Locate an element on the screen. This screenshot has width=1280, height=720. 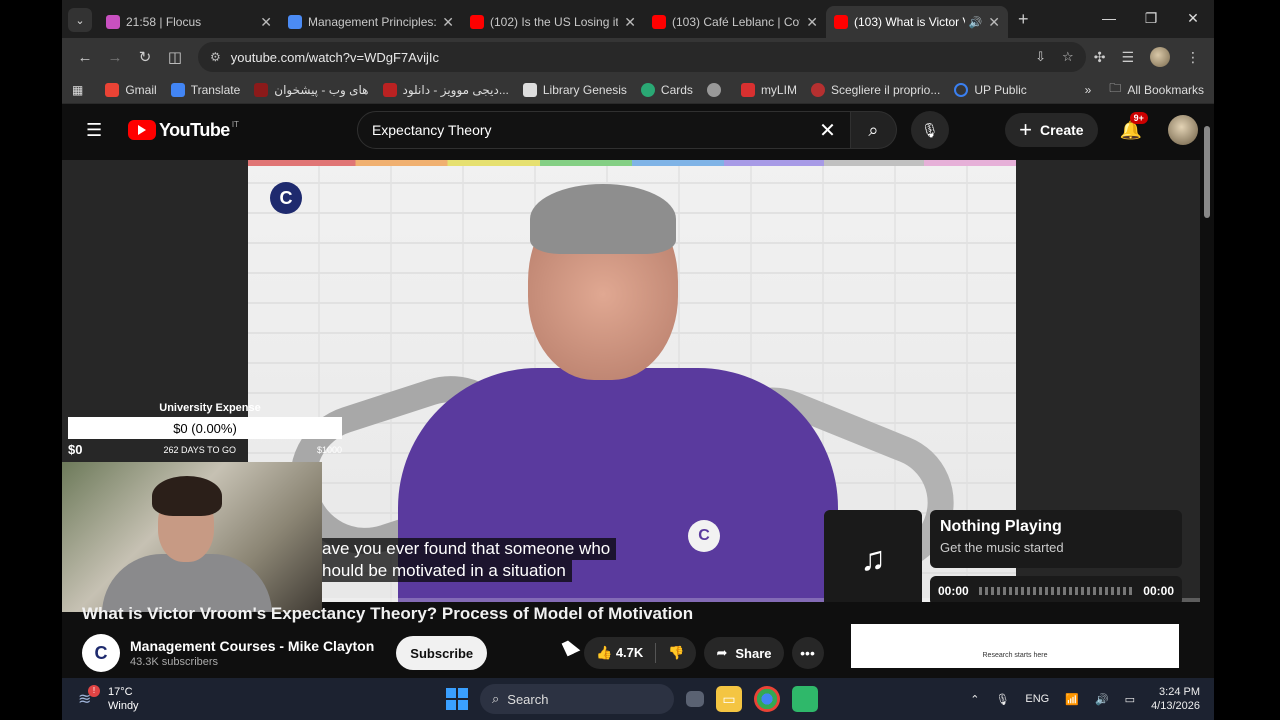
profile-avatar is located at coordinates (1160, 57).